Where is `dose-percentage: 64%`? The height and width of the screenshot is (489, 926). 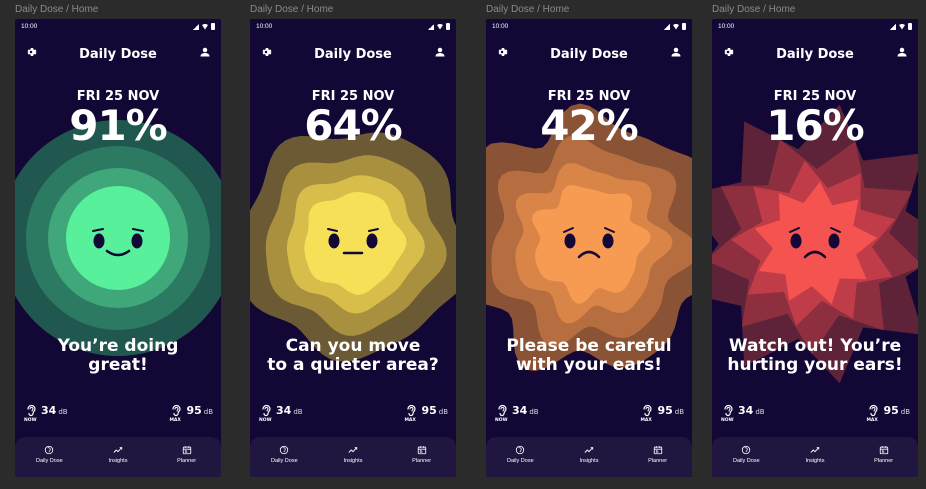 dose-percentage: 64% is located at coordinates (353, 125).